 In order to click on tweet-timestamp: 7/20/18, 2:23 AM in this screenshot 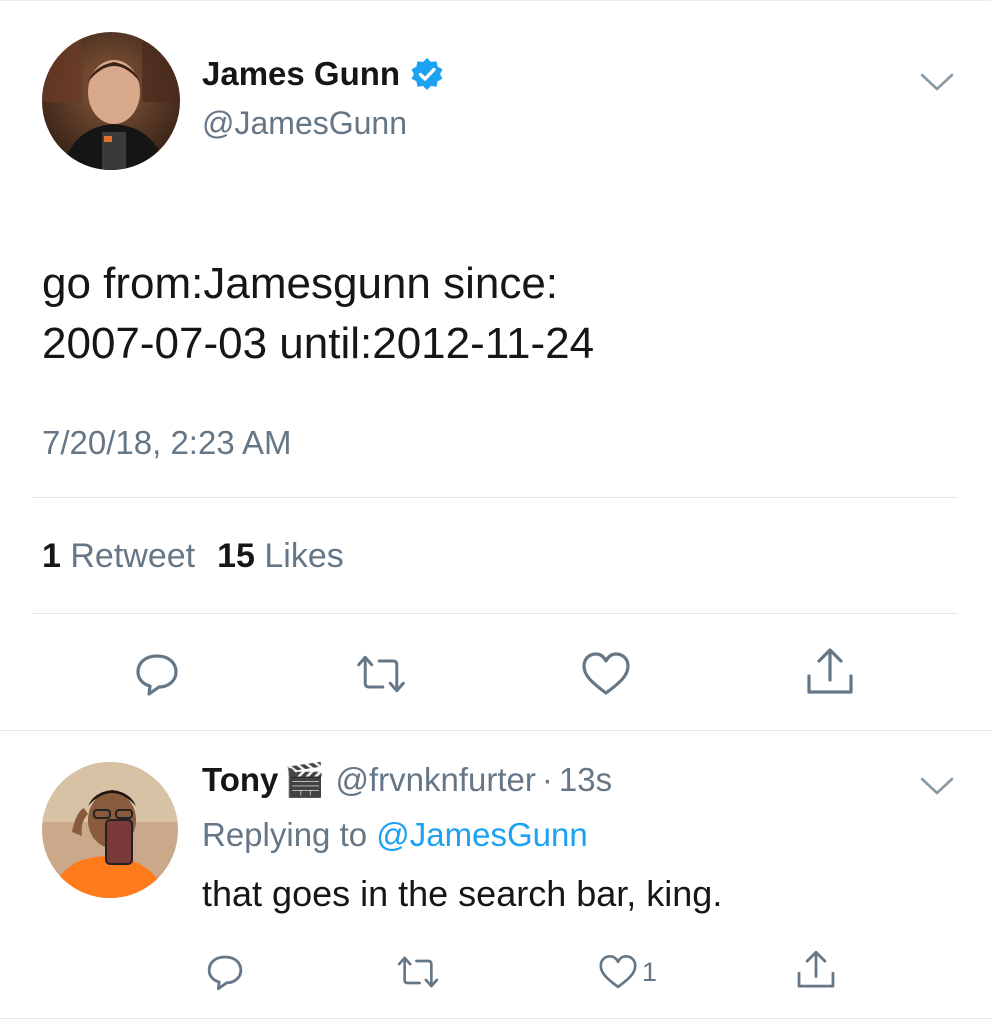, I will do `click(167, 442)`.